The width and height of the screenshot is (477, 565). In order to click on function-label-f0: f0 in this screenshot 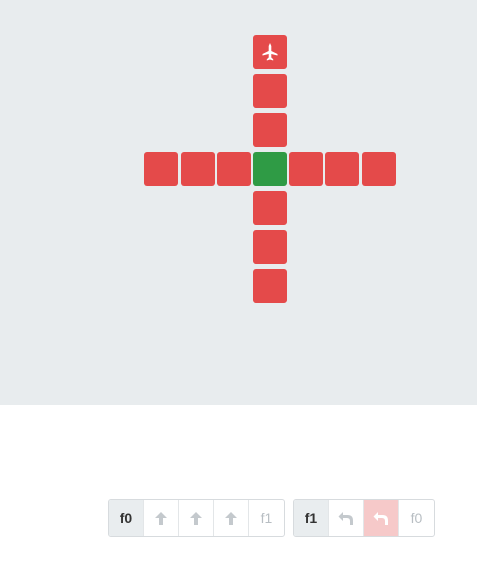, I will do `click(126, 518)`.